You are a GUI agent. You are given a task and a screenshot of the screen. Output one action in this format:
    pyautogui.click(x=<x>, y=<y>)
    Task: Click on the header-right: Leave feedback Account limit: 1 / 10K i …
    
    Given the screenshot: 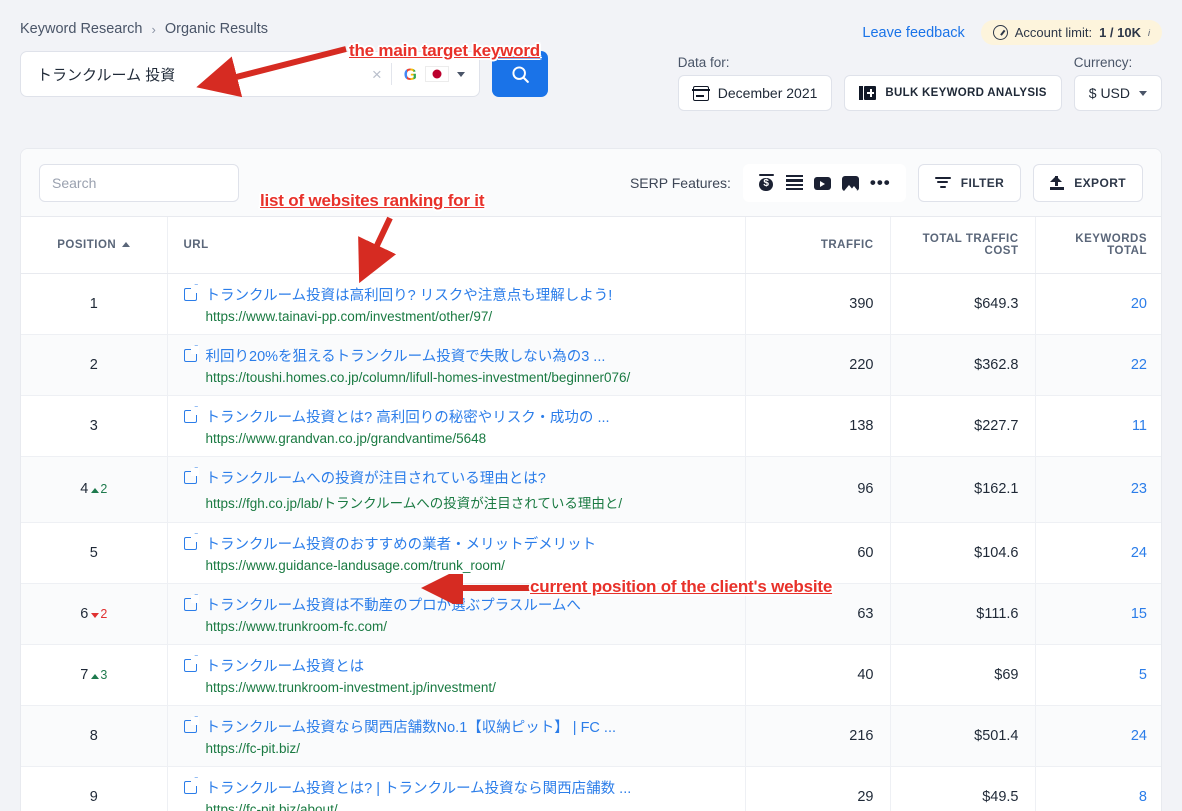 What is the action you would take?
    pyautogui.click(x=919, y=55)
    